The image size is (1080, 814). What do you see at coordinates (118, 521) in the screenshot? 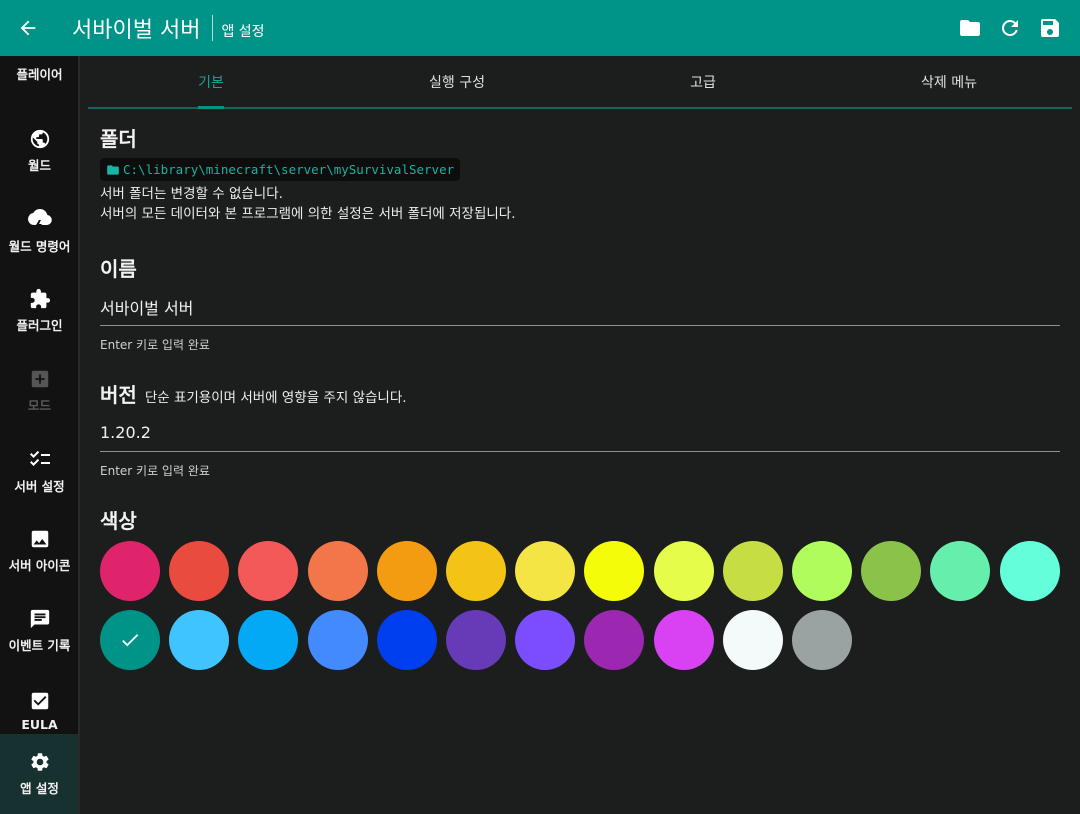
I see `color-heading: 색상` at bounding box center [118, 521].